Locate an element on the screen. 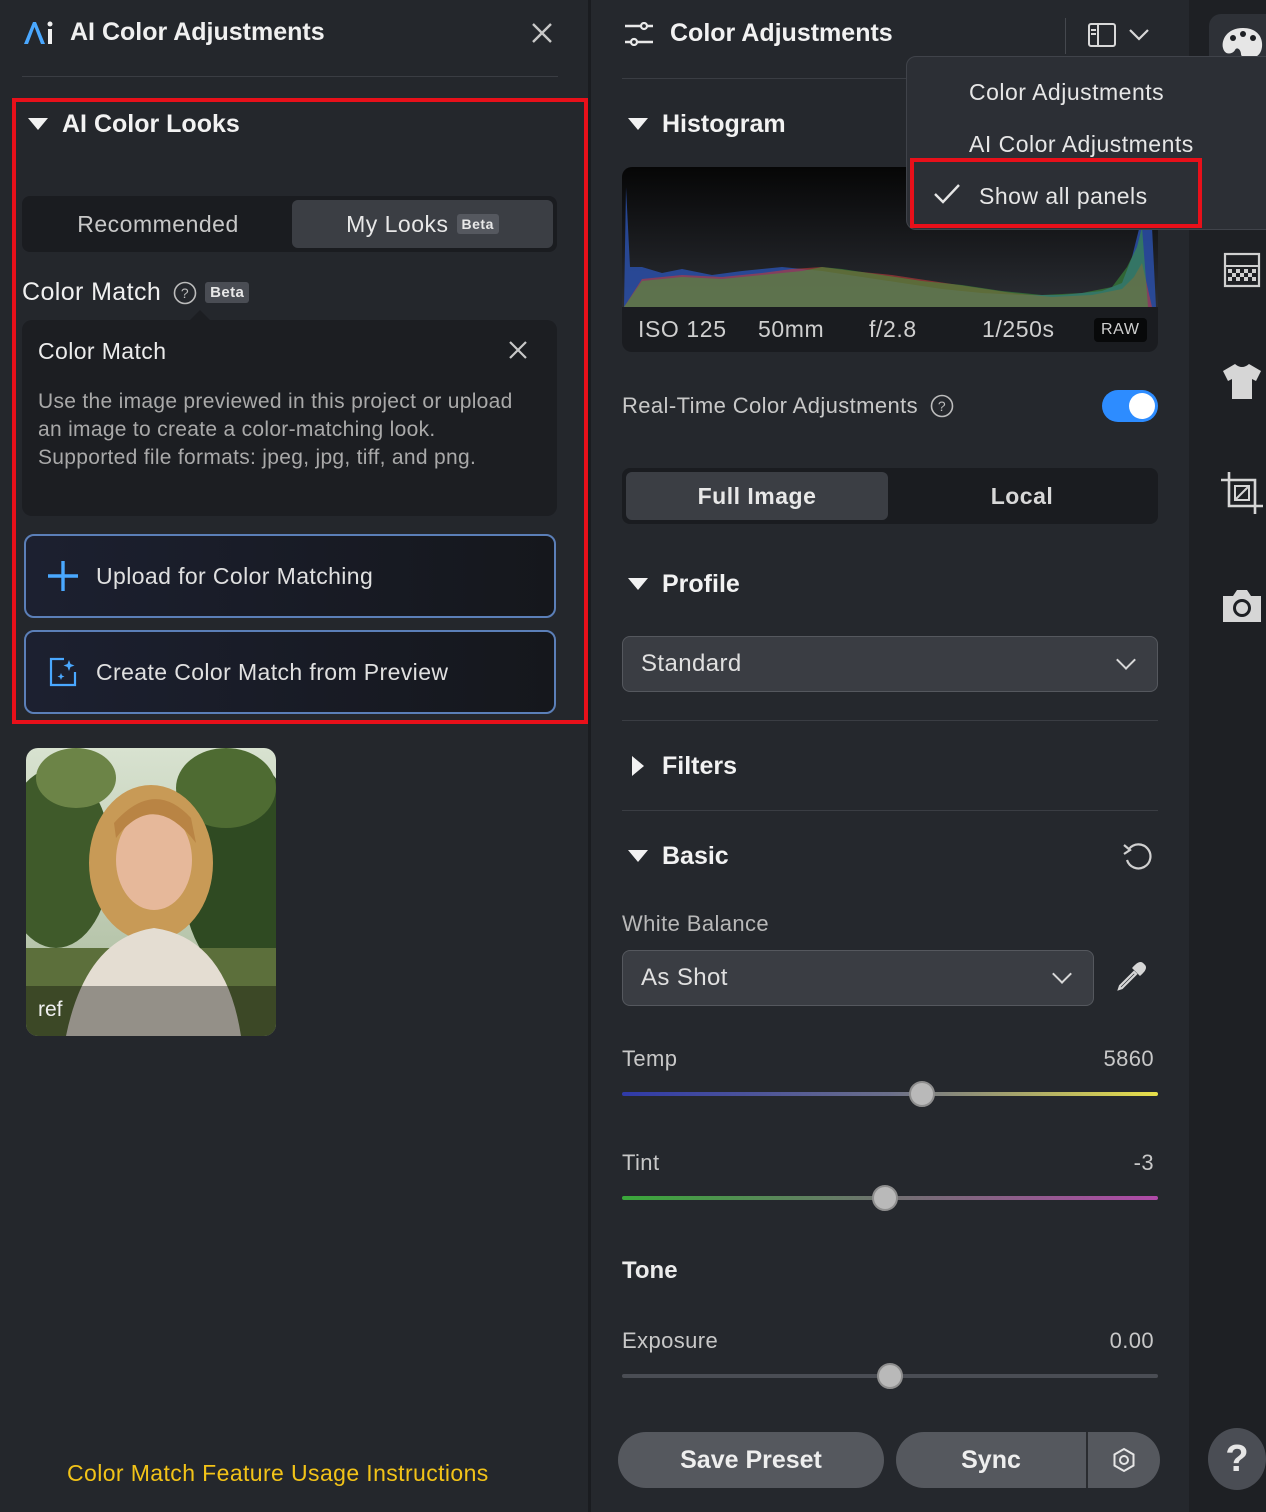  tab-local: Local is located at coordinates (1022, 496).